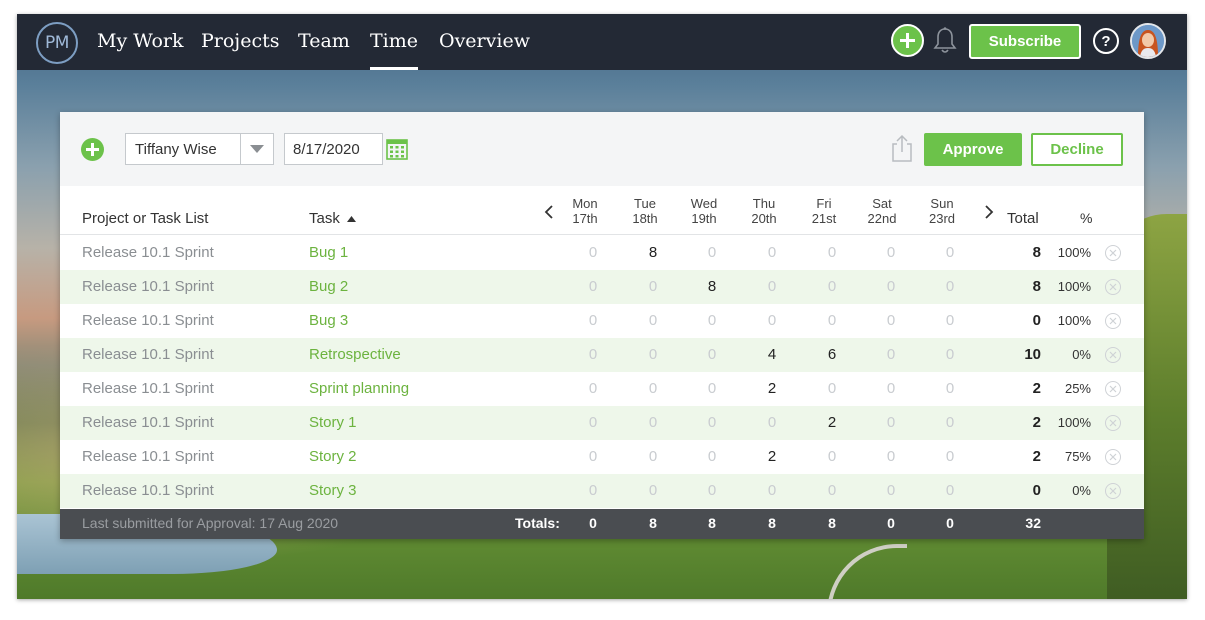  I want to click on date-input, so click(333, 149).